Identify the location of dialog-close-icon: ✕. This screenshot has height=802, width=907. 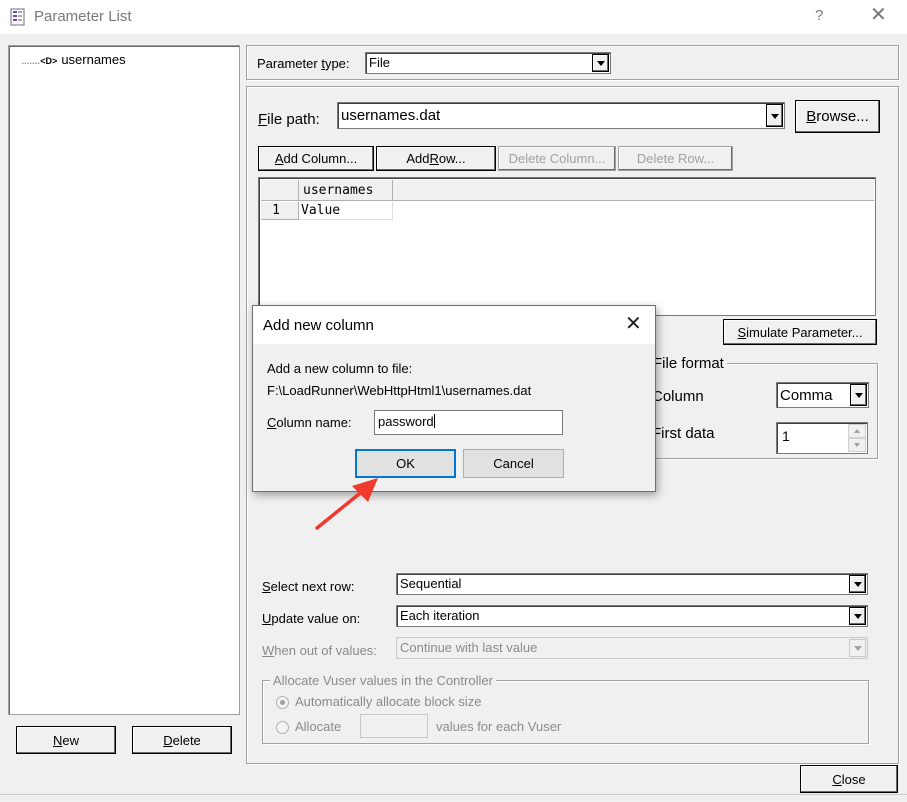
(633, 324).